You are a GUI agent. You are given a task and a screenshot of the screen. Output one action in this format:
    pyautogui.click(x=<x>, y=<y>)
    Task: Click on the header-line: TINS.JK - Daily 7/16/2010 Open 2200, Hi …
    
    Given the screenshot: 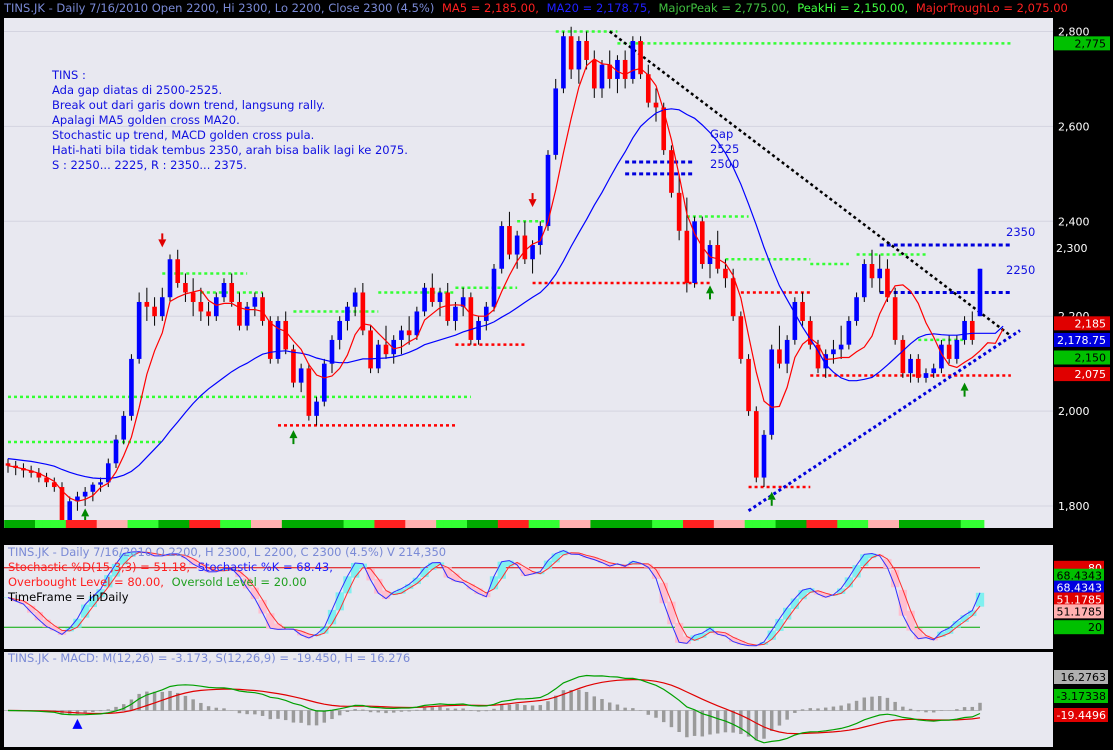 What is the action you would take?
    pyautogui.click(x=535, y=8)
    